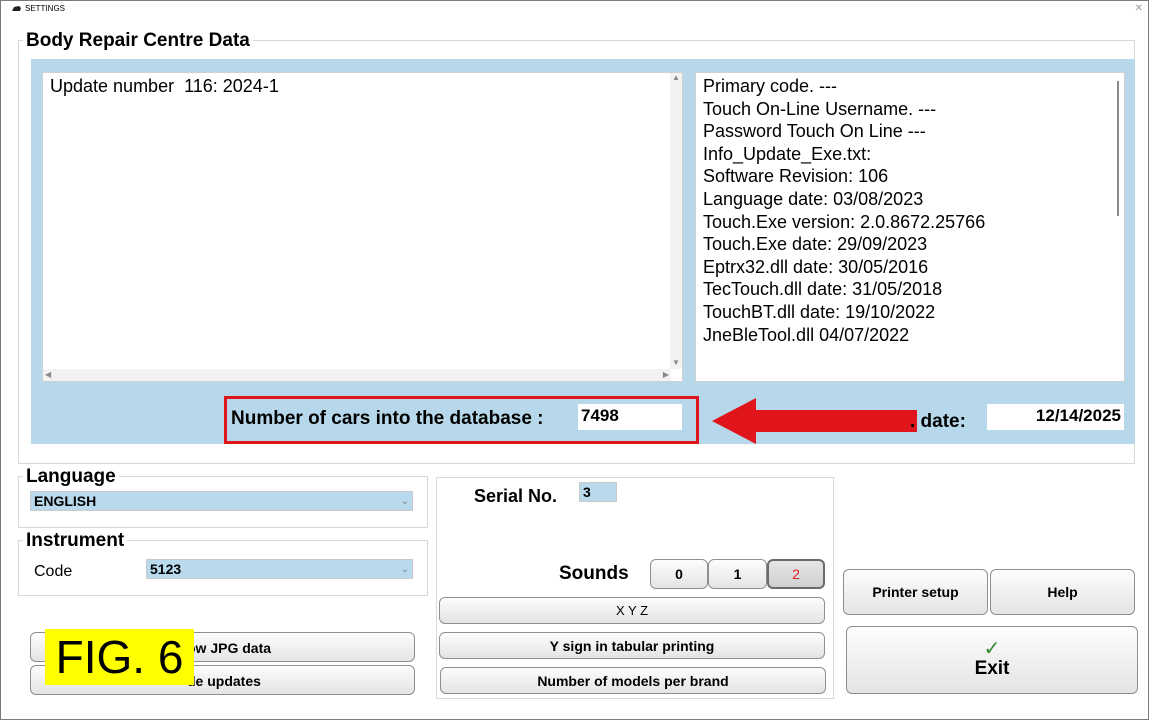 The image size is (1149, 720). Describe the element at coordinates (806, 334) in the screenshot. I see `info-line: JneBleTool.dll 04/07/2022` at that location.